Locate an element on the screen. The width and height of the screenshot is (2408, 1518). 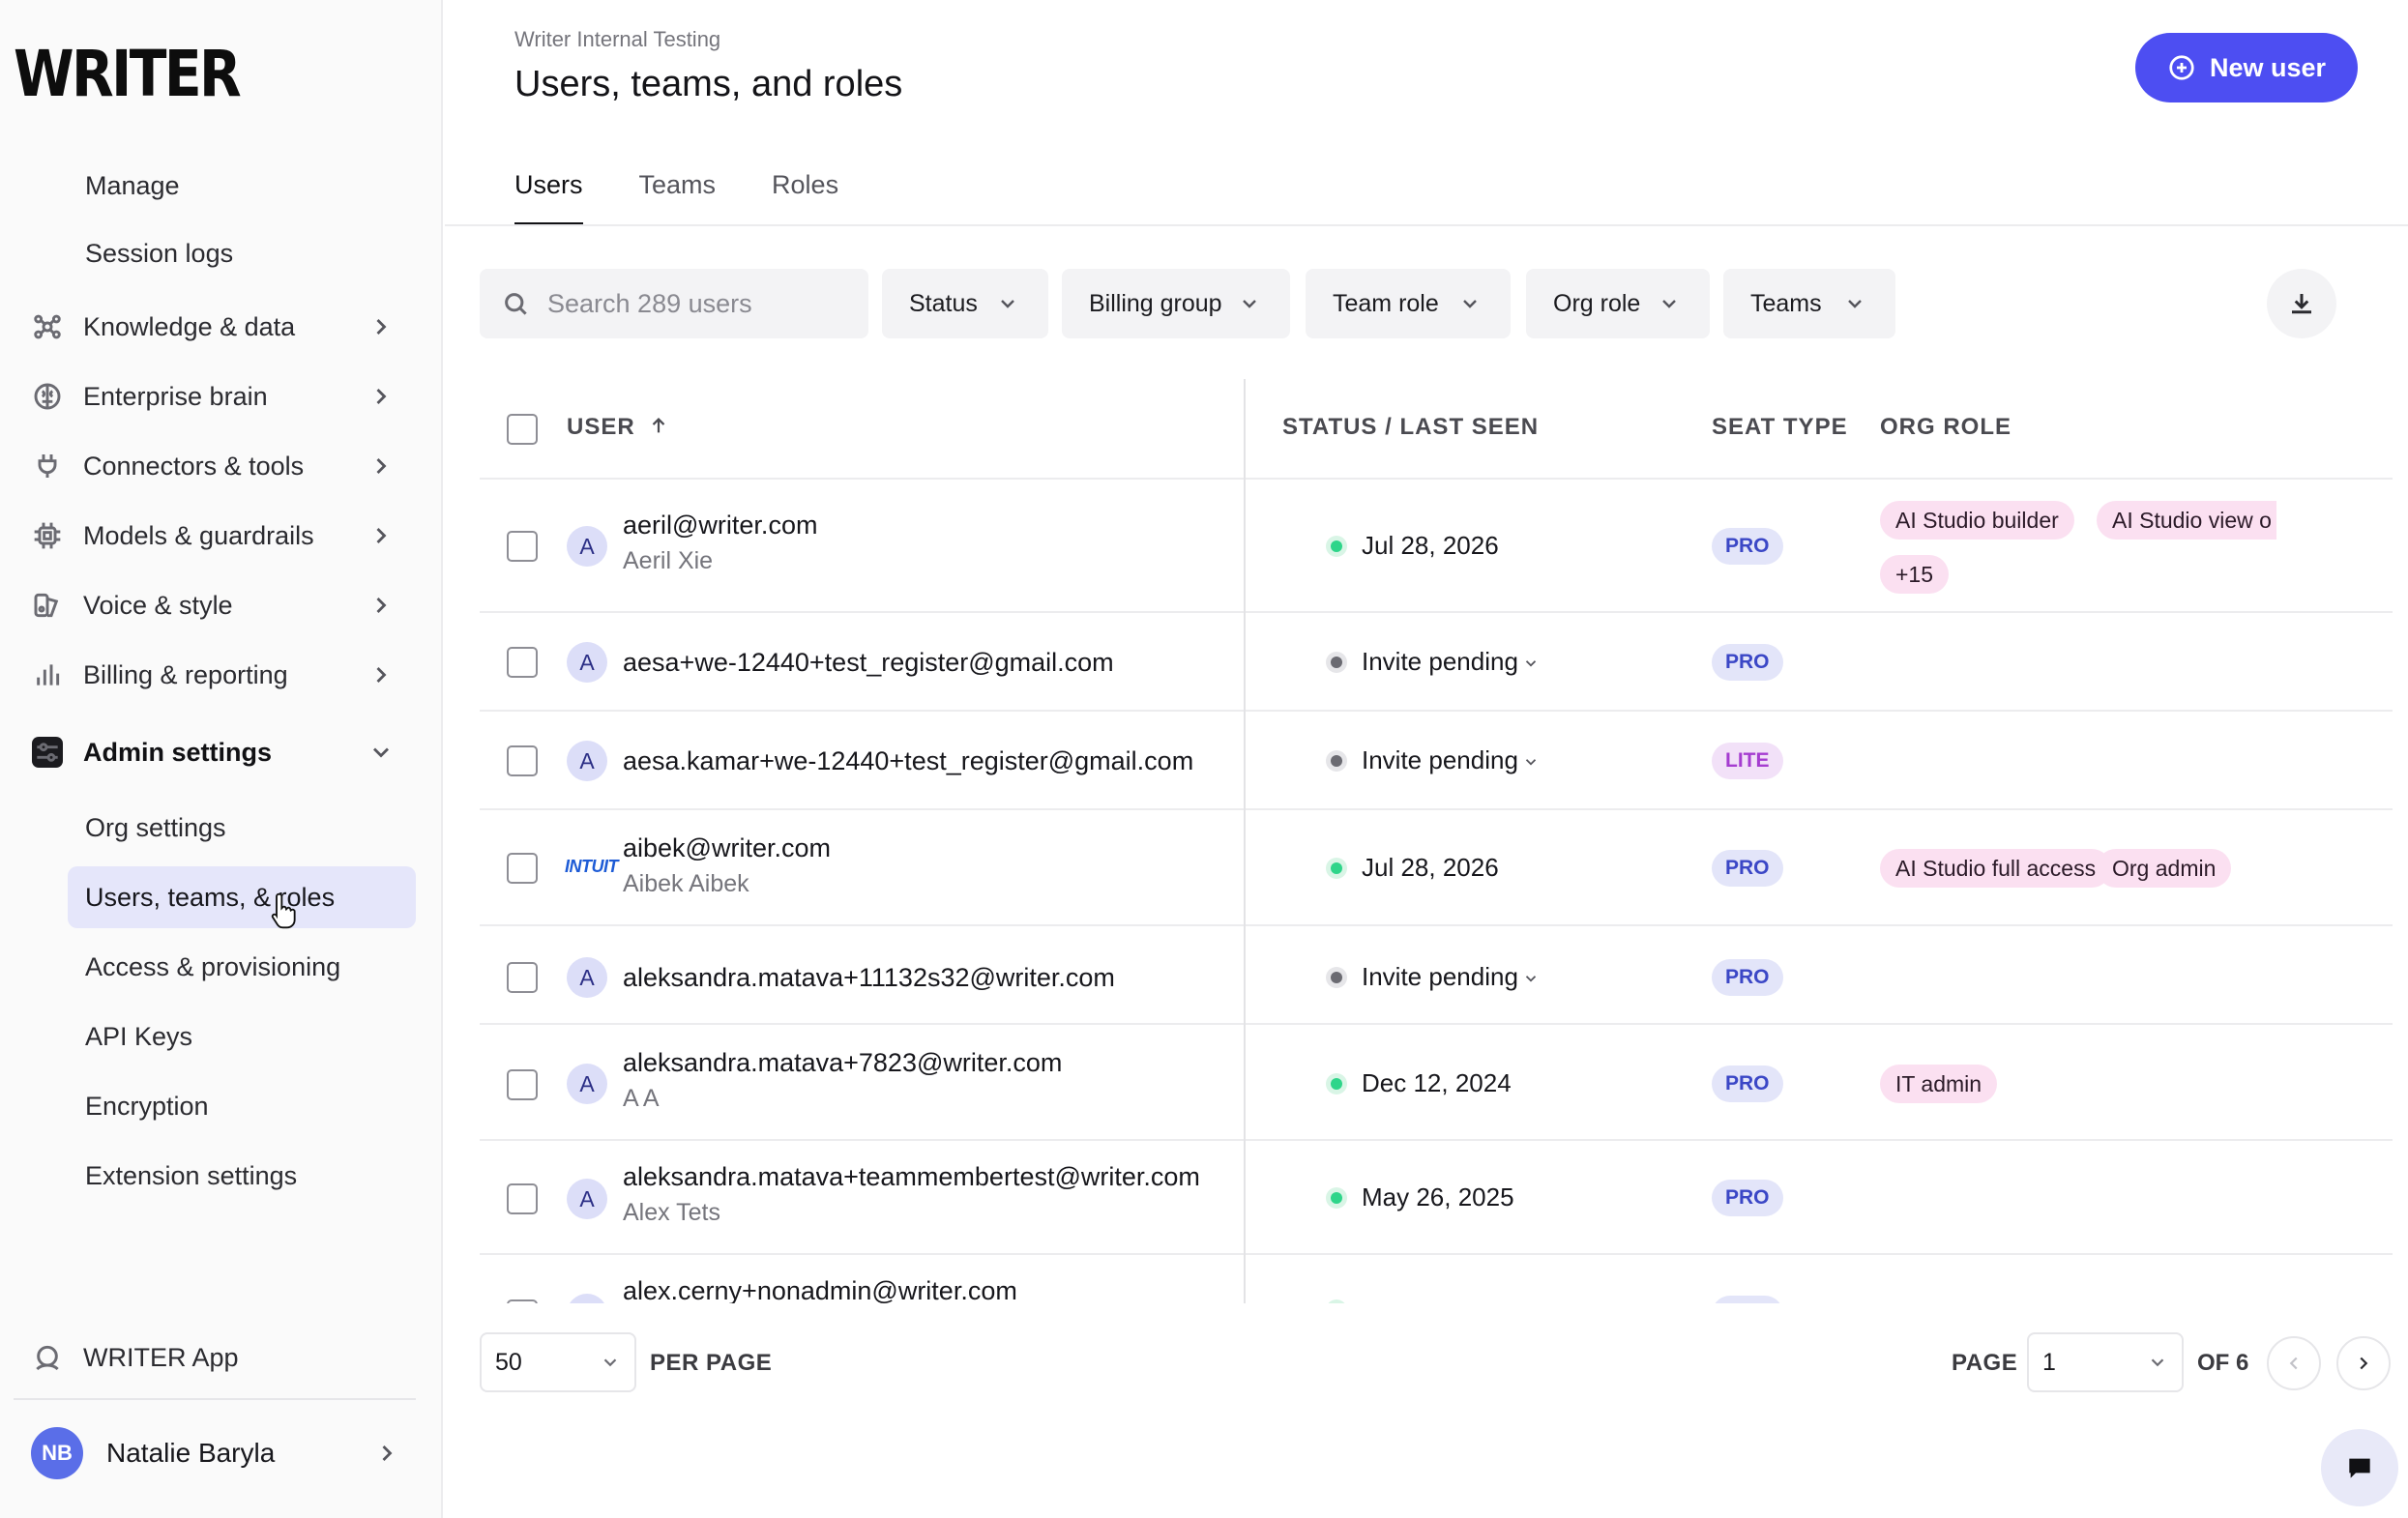
column-header-user: USER is located at coordinates (618, 427).